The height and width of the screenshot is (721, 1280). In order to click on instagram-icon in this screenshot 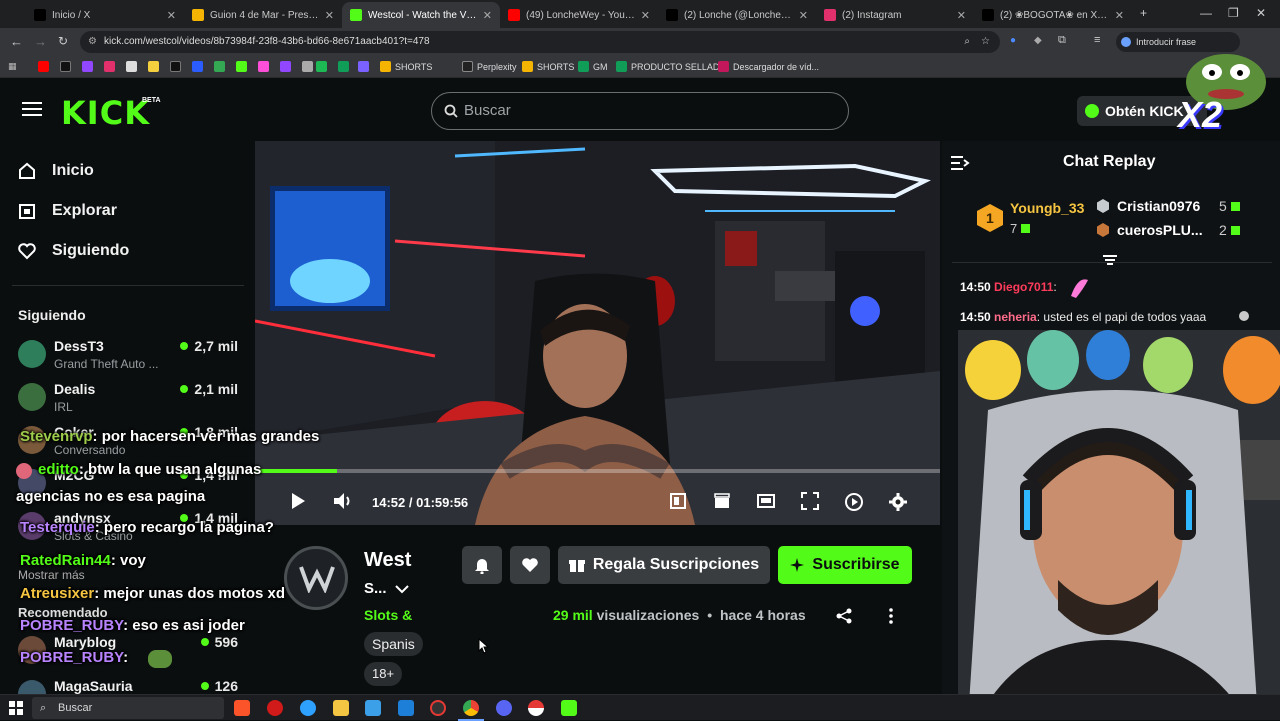, I will do `click(109, 66)`.